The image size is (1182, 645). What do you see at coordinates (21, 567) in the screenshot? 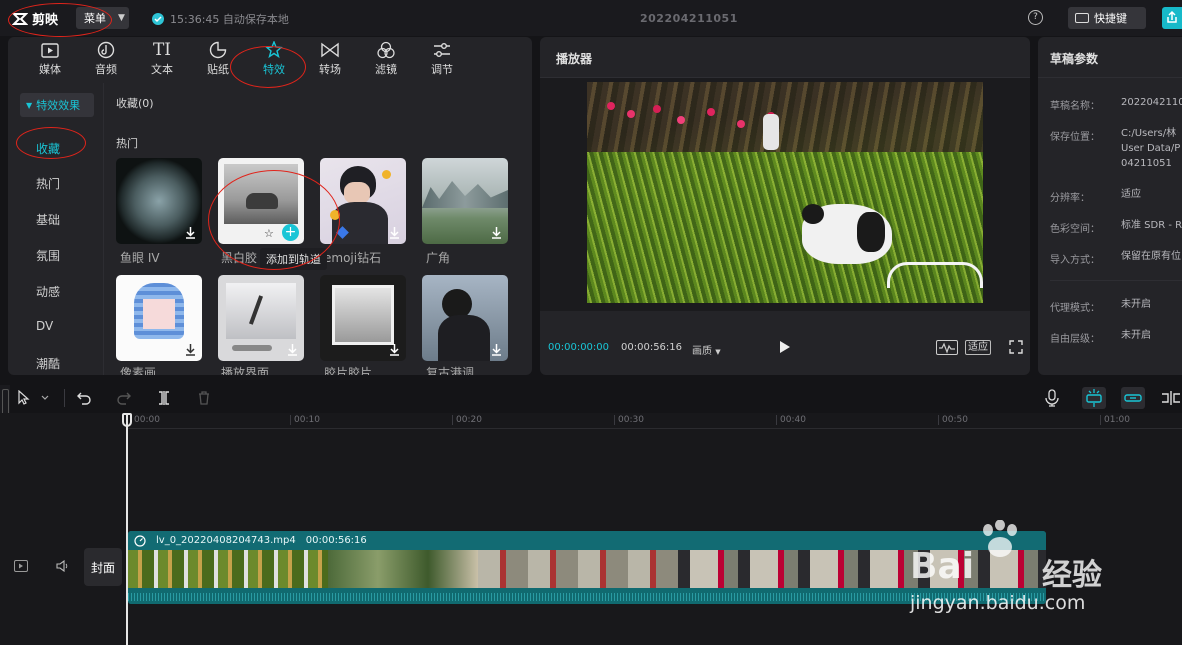
I see `track-video-toggle` at bounding box center [21, 567].